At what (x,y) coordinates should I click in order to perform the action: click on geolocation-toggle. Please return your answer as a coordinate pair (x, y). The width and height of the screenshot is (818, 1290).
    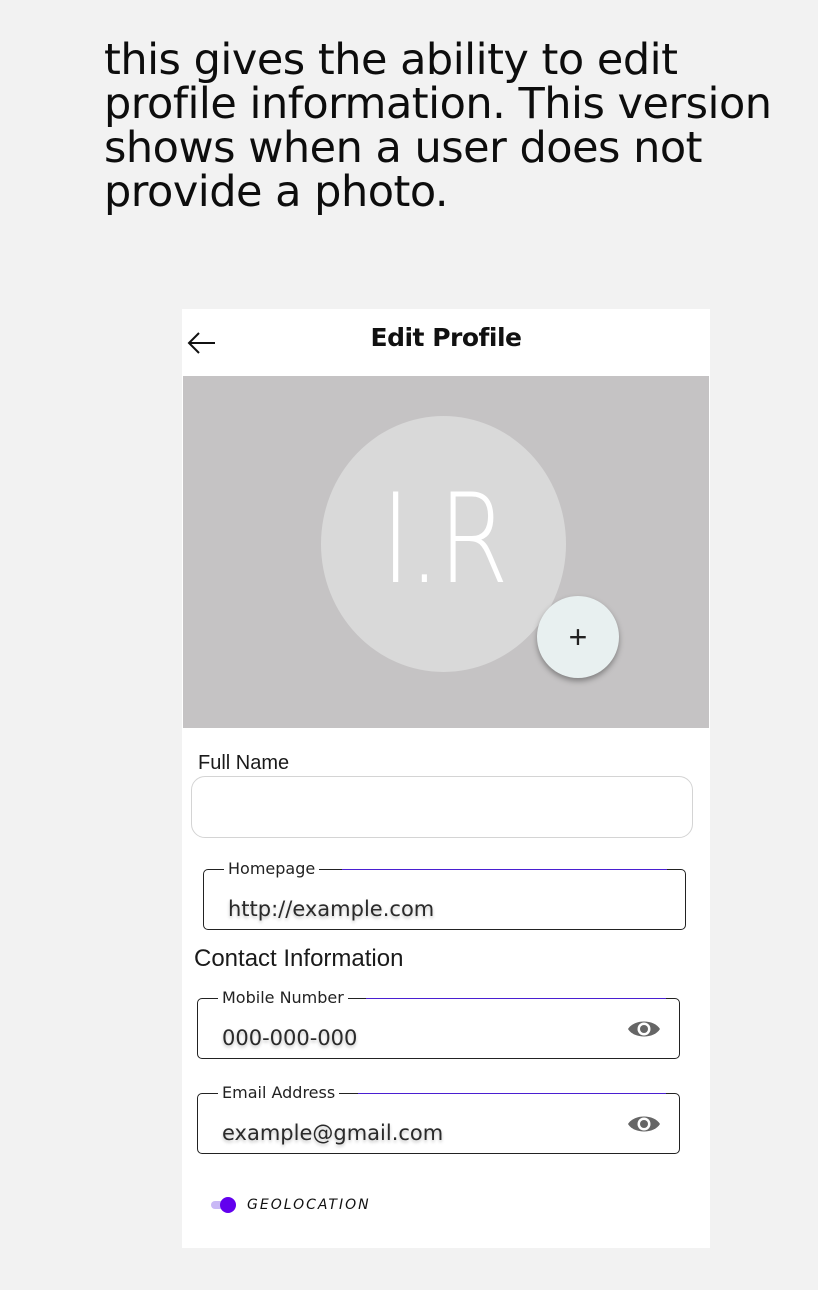
    Looking at the image, I should click on (224, 1205).